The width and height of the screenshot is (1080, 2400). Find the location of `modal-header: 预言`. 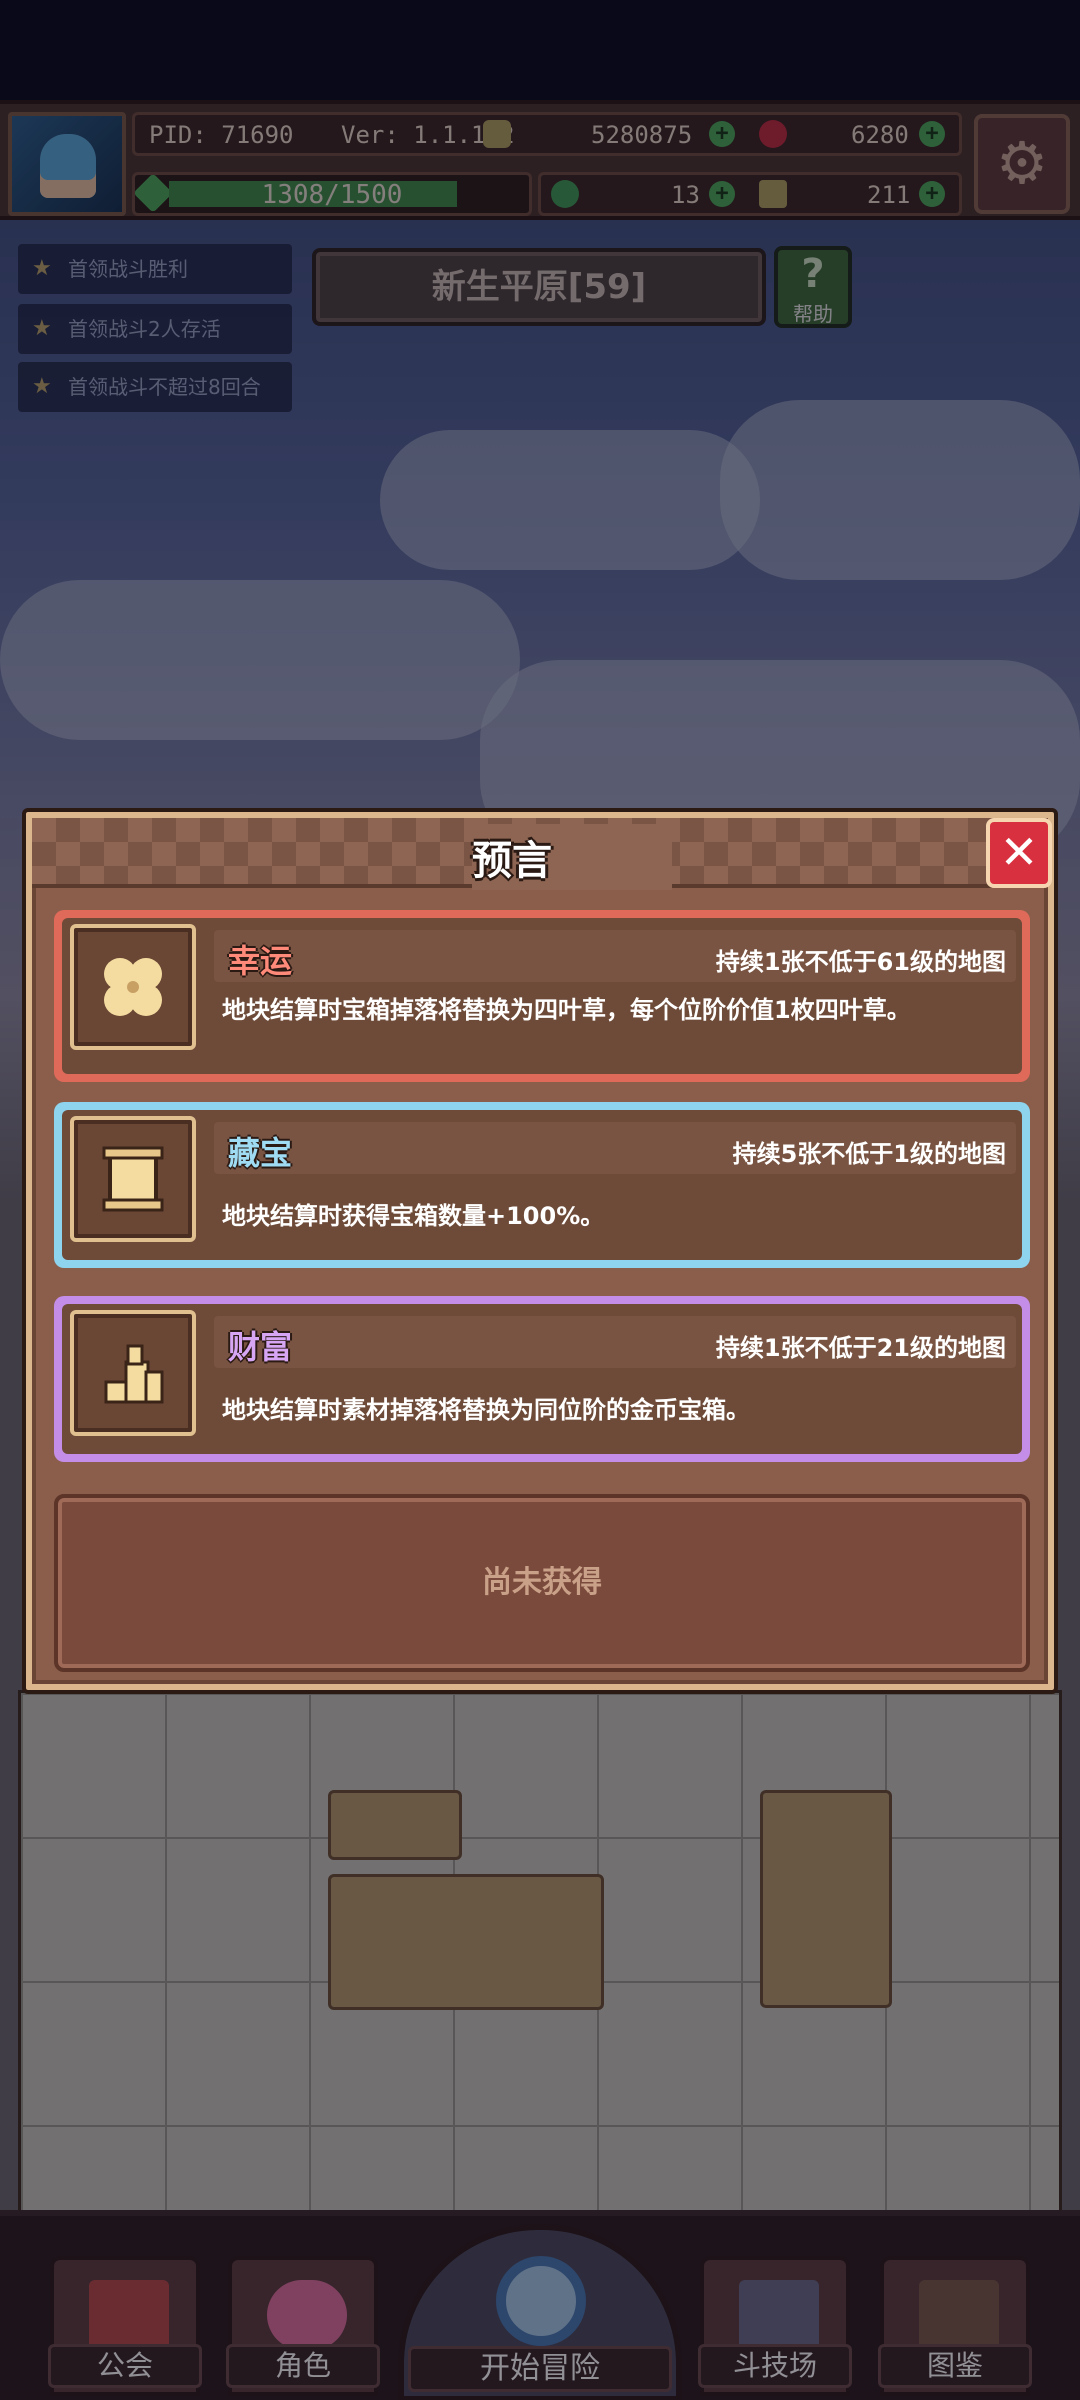

modal-header: 预言 is located at coordinates (512, 854).